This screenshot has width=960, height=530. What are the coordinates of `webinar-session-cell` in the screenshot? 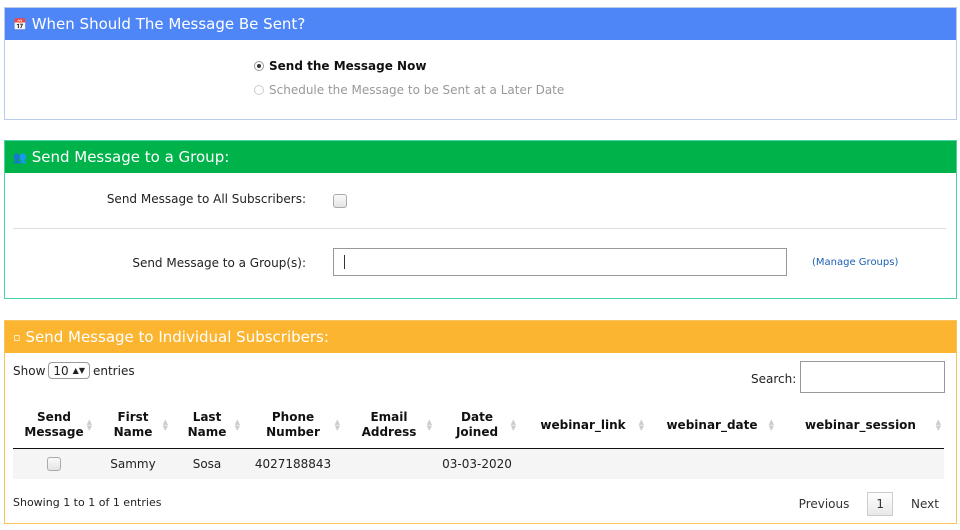 It's located at (860, 463).